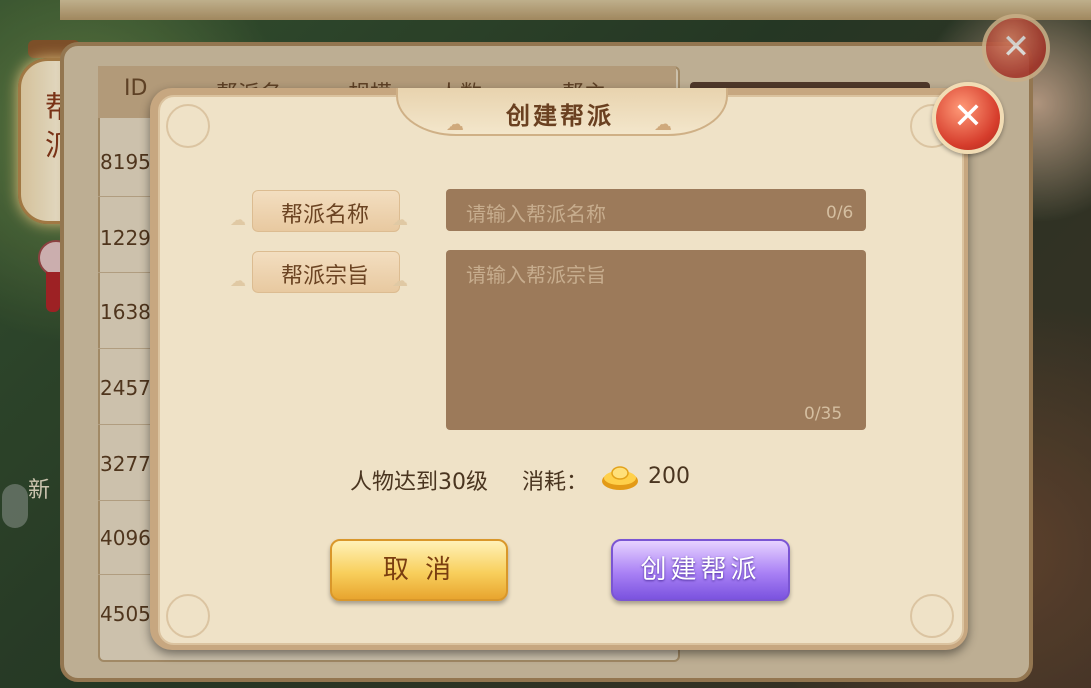 This screenshot has width=1091, height=688. I want to click on cancel-button: 取 消, so click(419, 570).